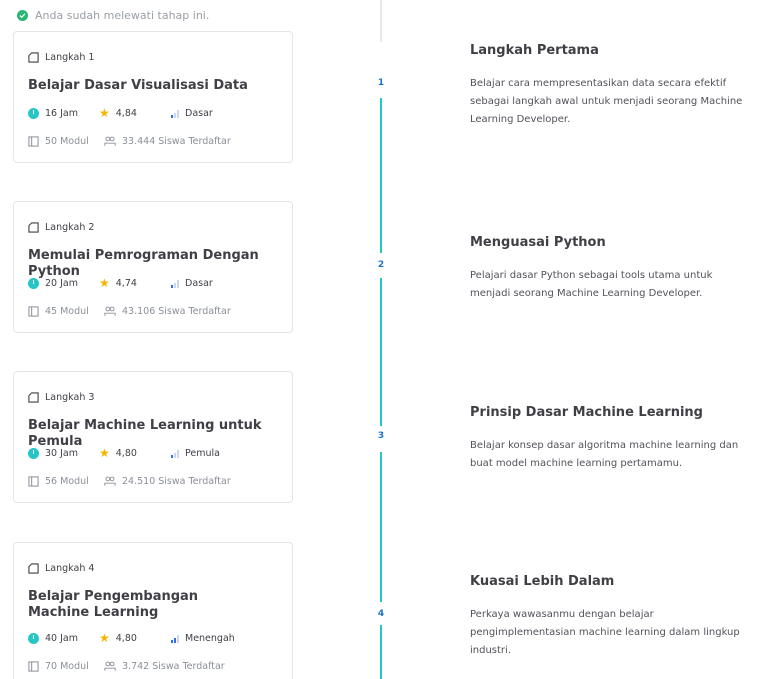 Image resolution: width=770 pixels, height=679 pixels. I want to click on course-hours: 16 Jam, so click(61, 113).